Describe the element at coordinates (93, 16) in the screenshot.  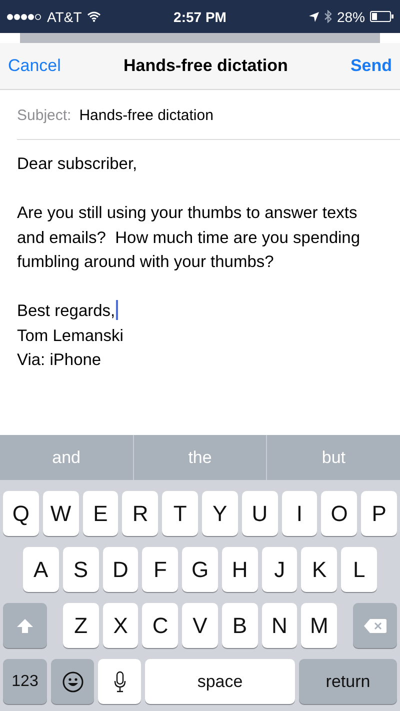
I see `wifi-icon` at that location.